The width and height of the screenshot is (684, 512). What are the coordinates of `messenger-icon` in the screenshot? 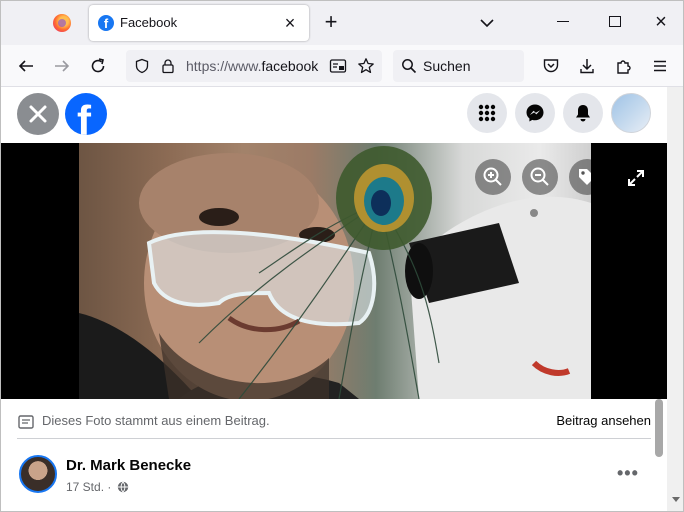 It's located at (535, 113).